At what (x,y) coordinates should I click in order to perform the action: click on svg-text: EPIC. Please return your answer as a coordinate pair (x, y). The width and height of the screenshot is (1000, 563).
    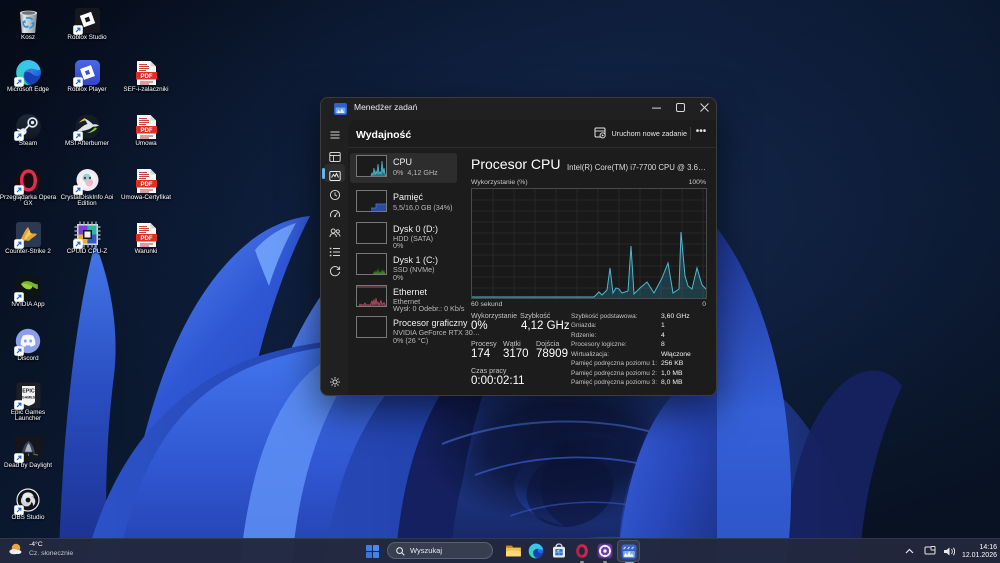
    Looking at the image, I should click on (28, 391).